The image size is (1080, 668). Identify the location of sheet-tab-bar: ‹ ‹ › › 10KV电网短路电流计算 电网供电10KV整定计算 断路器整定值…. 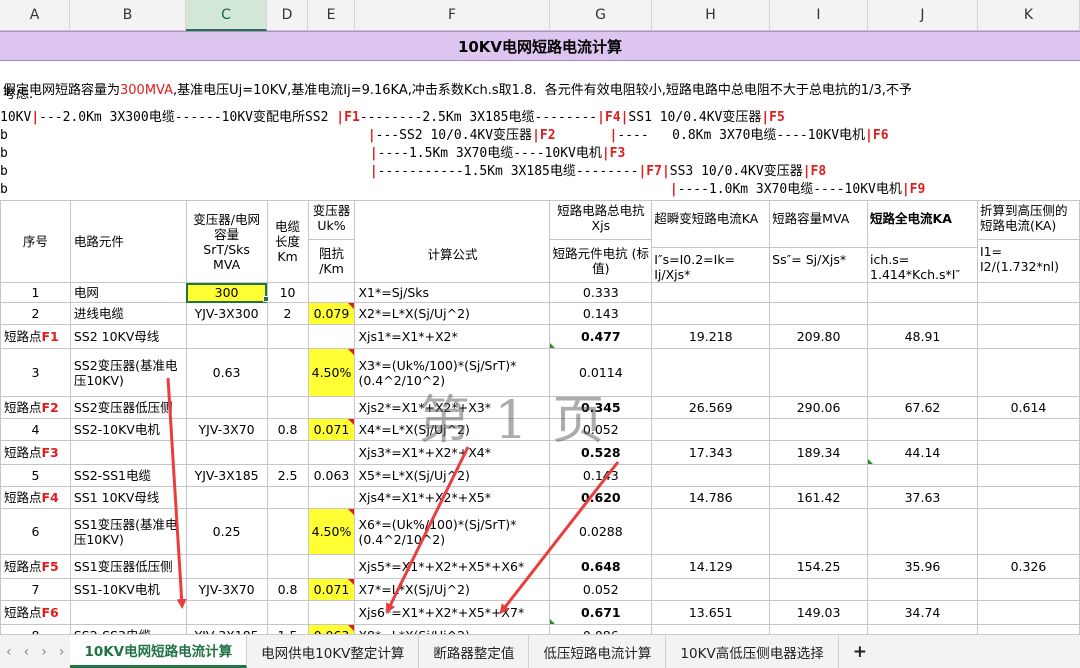
(540, 651).